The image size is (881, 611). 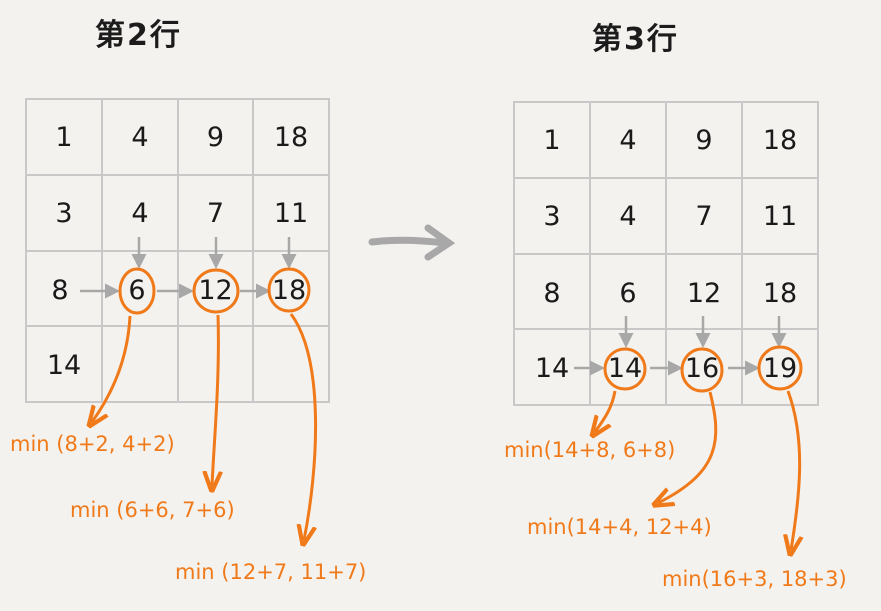 I want to click on left-cell-r2c1: 3, so click(x=64, y=213).